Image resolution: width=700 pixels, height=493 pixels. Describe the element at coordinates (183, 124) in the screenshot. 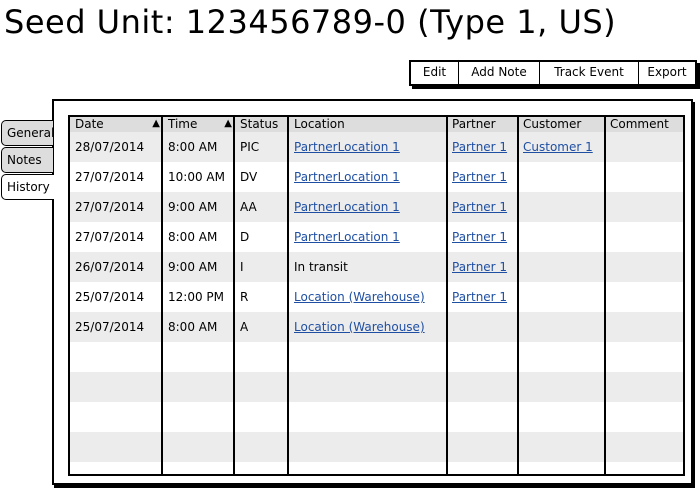

I see `column-header-label: Time` at that location.